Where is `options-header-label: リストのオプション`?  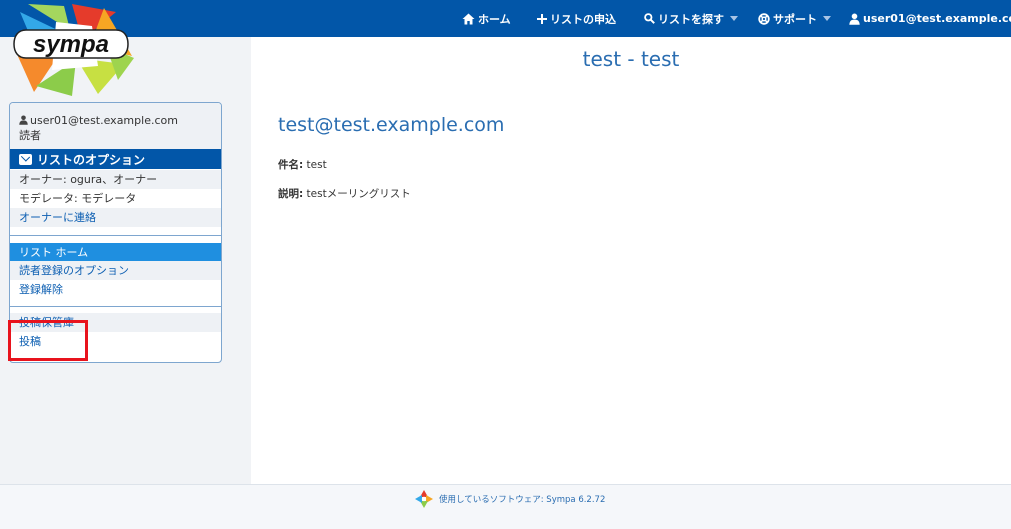 options-header-label: リストのオプション is located at coordinates (91, 159).